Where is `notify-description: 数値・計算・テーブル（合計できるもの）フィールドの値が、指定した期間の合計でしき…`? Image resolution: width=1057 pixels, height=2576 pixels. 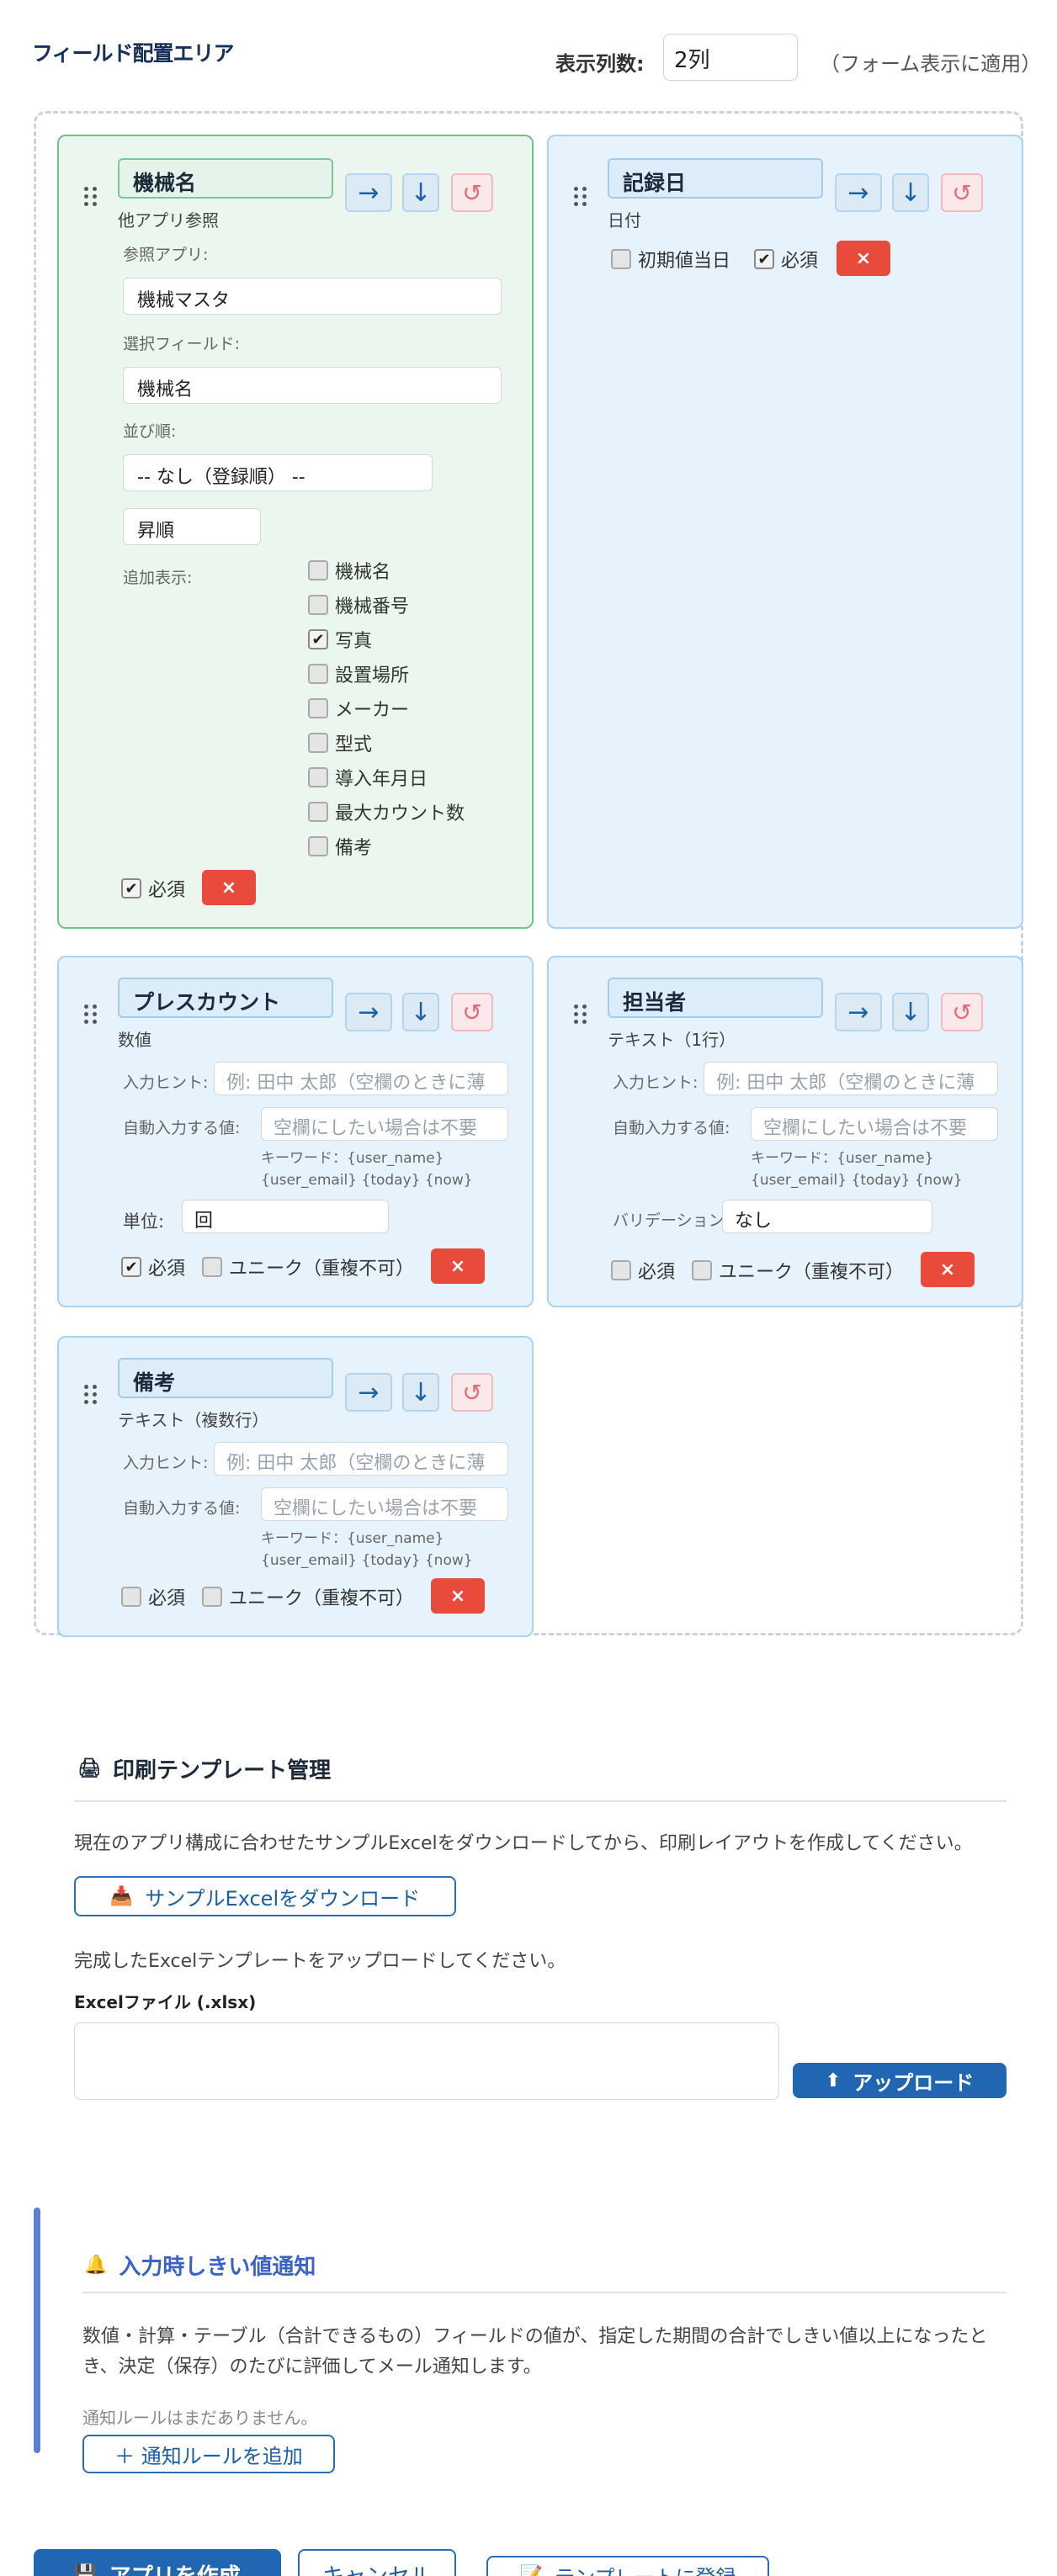 notify-description: 数値・計算・テーブル（合計できるもの）フィールドの値が、指定した期間の合計でしき… is located at coordinates (535, 2351).